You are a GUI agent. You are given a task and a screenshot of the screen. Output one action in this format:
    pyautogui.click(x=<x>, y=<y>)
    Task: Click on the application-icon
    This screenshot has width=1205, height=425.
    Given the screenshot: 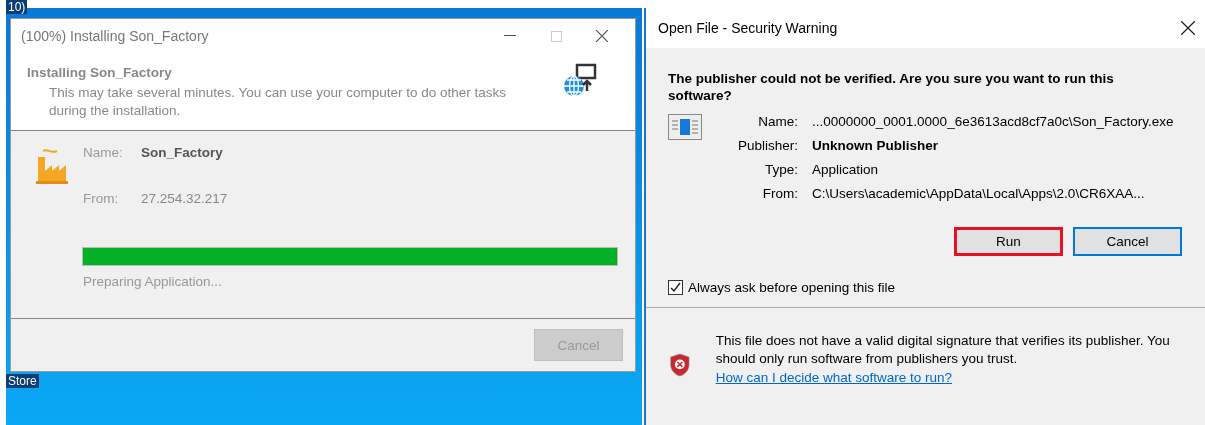 What is the action you would take?
    pyautogui.click(x=685, y=127)
    